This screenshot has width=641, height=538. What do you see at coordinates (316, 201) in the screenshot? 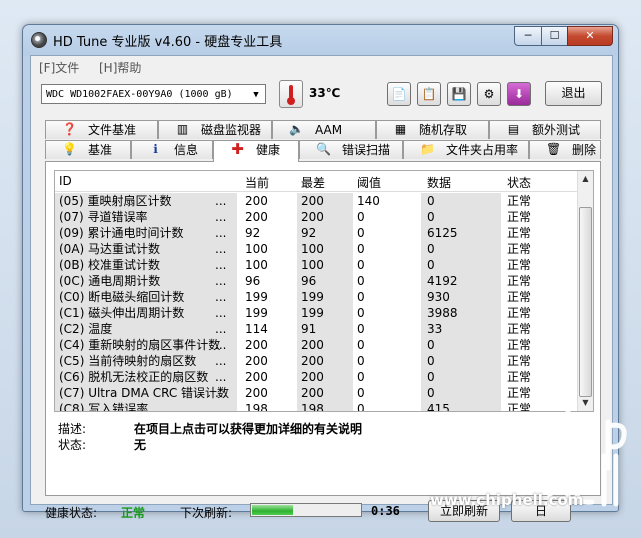
I see `table-row: (05) 重映射扇区计数... 200 200 140 0 正常` at bounding box center [316, 201].